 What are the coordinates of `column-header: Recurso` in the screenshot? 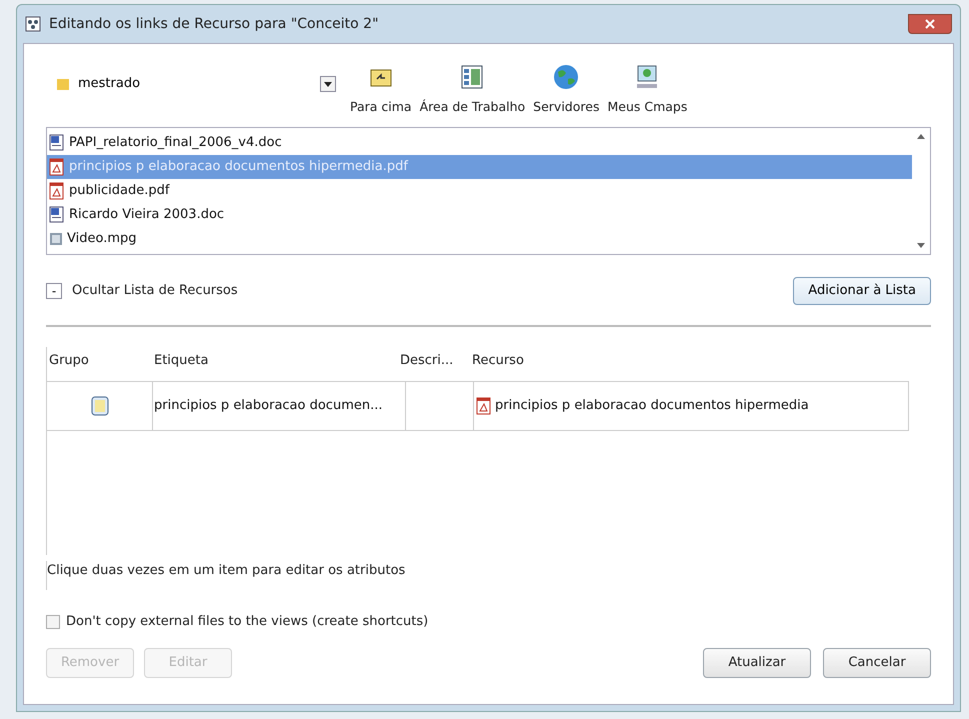 It's located at (700, 360).